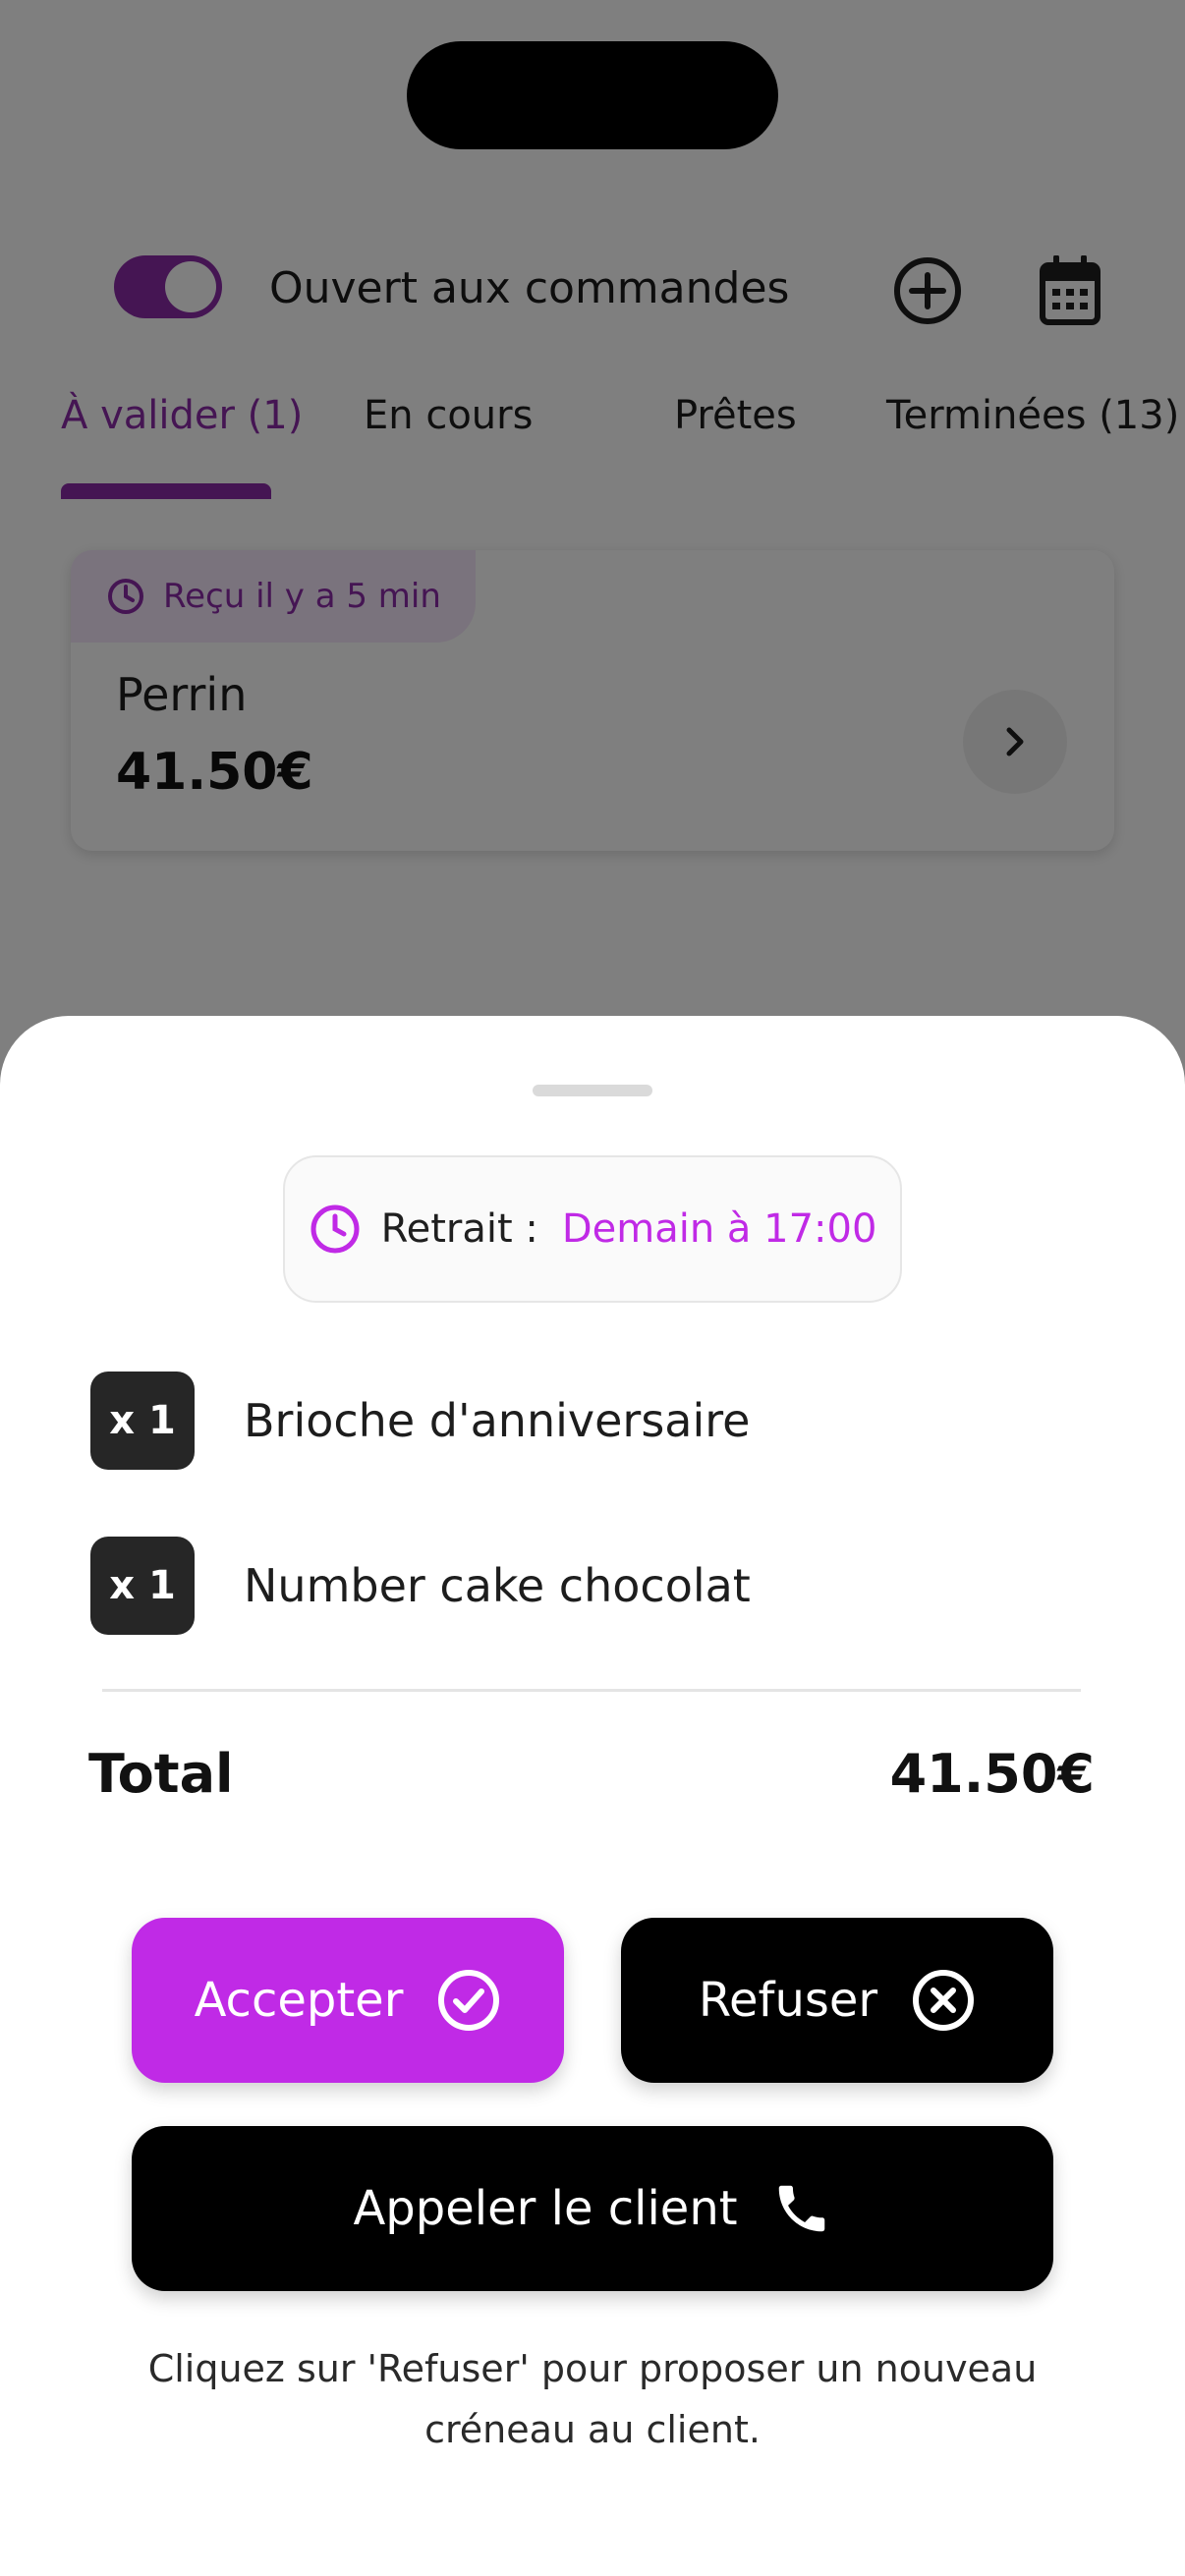 Image resolution: width=1185 pixels, height=2576 pixels. I want to click on call-client-label: Appeler le client, so click(546, 2208).